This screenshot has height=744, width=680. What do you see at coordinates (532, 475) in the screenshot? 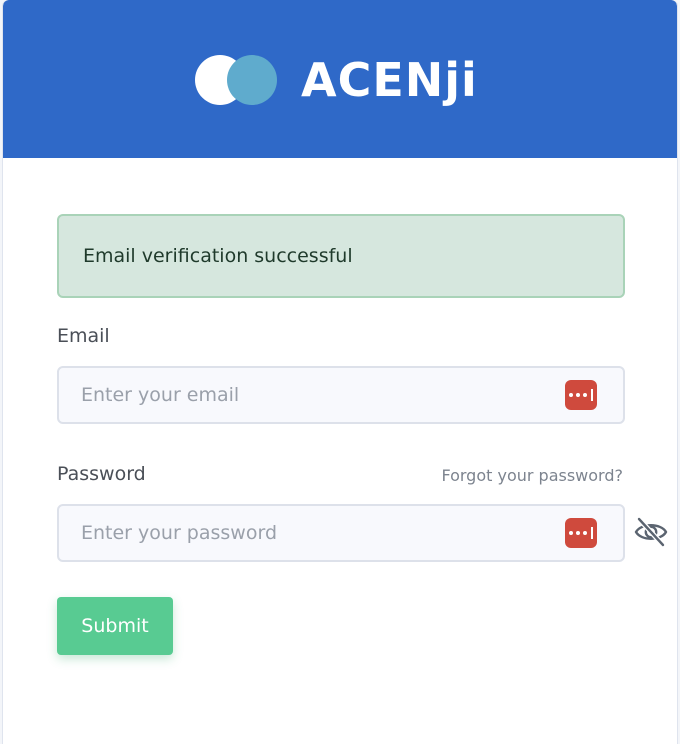
I see `forgot-password-link: Forgot your password?` at bounding box center [532, 475].